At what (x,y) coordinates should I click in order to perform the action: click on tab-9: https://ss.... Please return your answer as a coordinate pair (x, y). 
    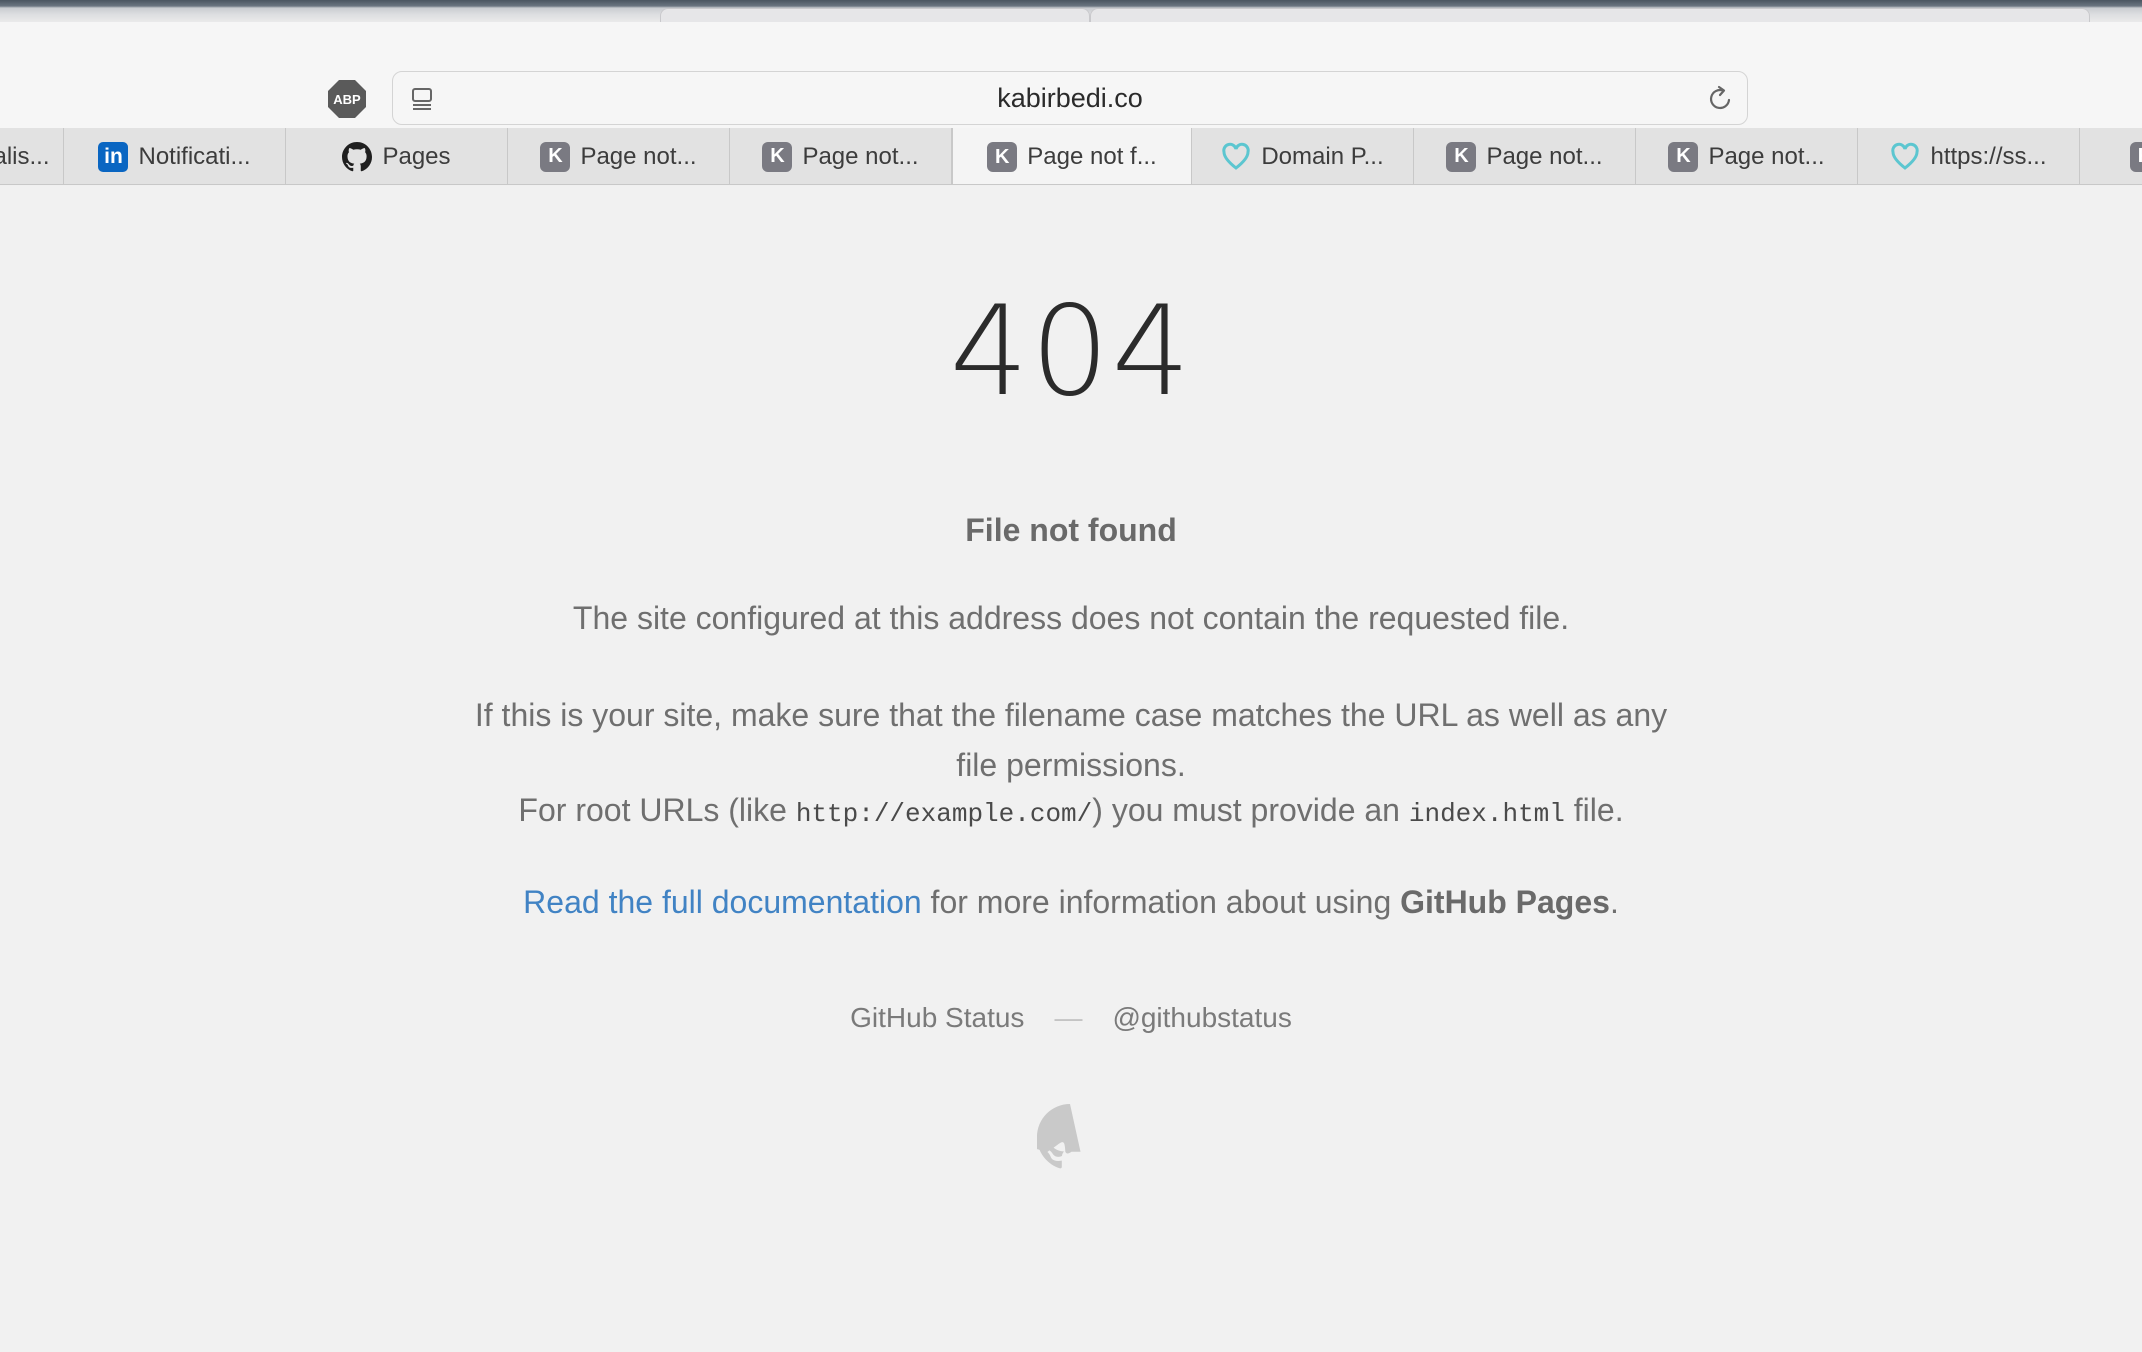
    Looking at the image, I should click on (1969, 156).